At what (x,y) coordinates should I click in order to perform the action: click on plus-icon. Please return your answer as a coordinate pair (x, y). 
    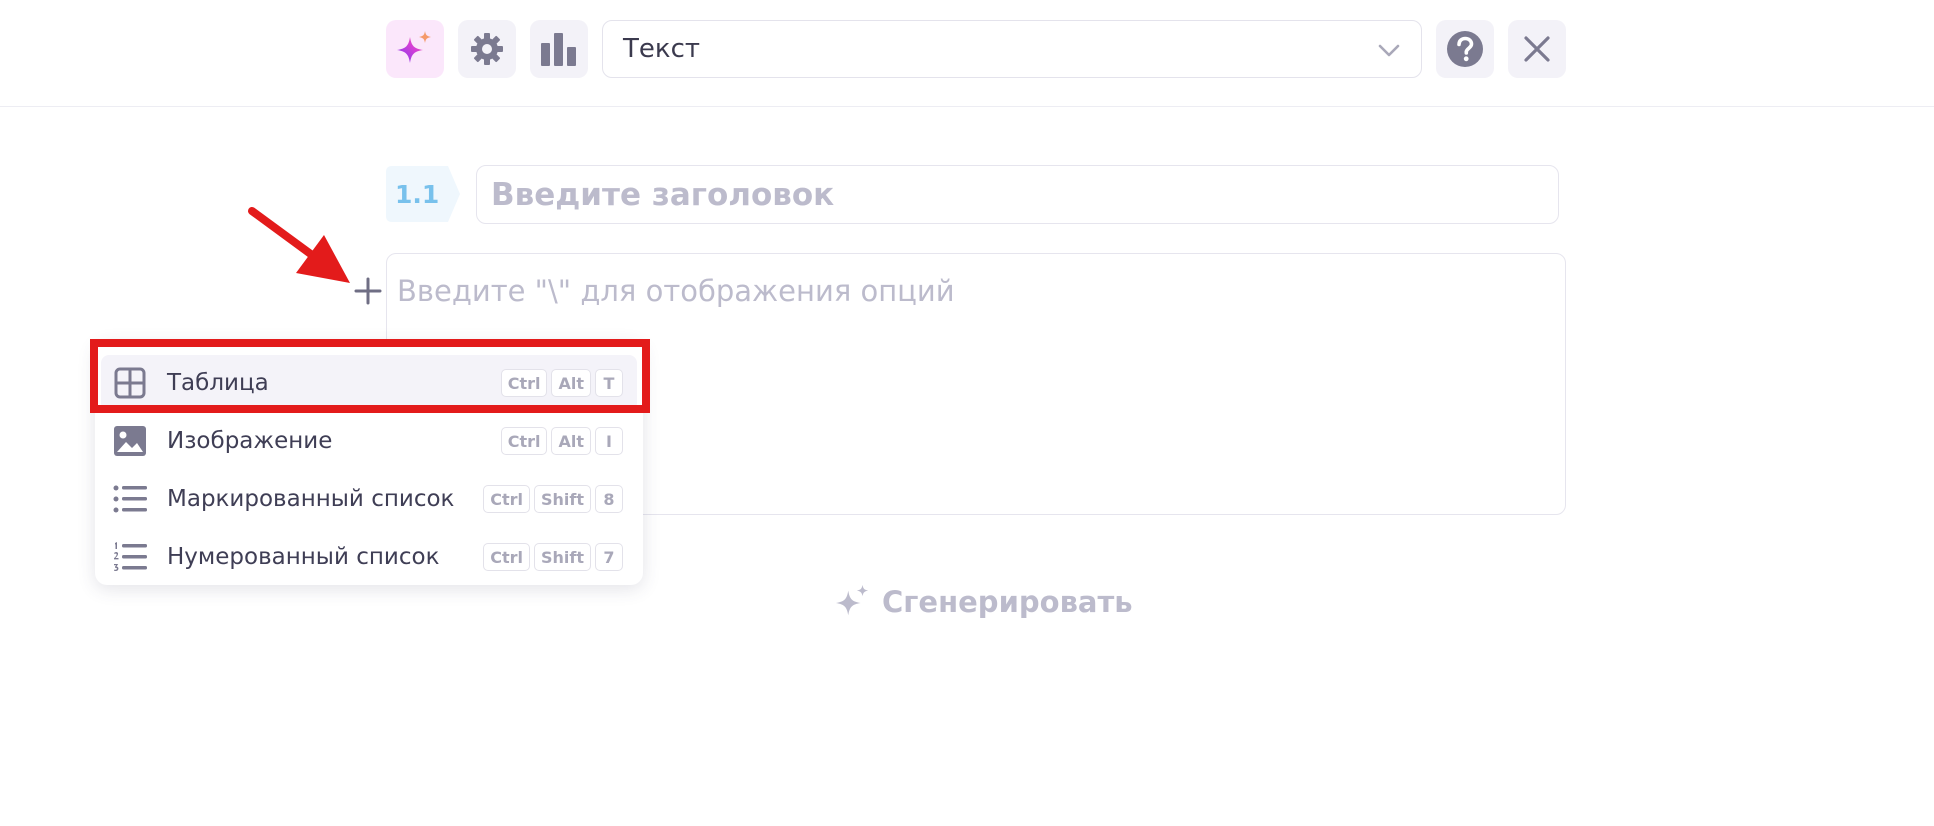
    Looking at the image, I should click on (368, 291).